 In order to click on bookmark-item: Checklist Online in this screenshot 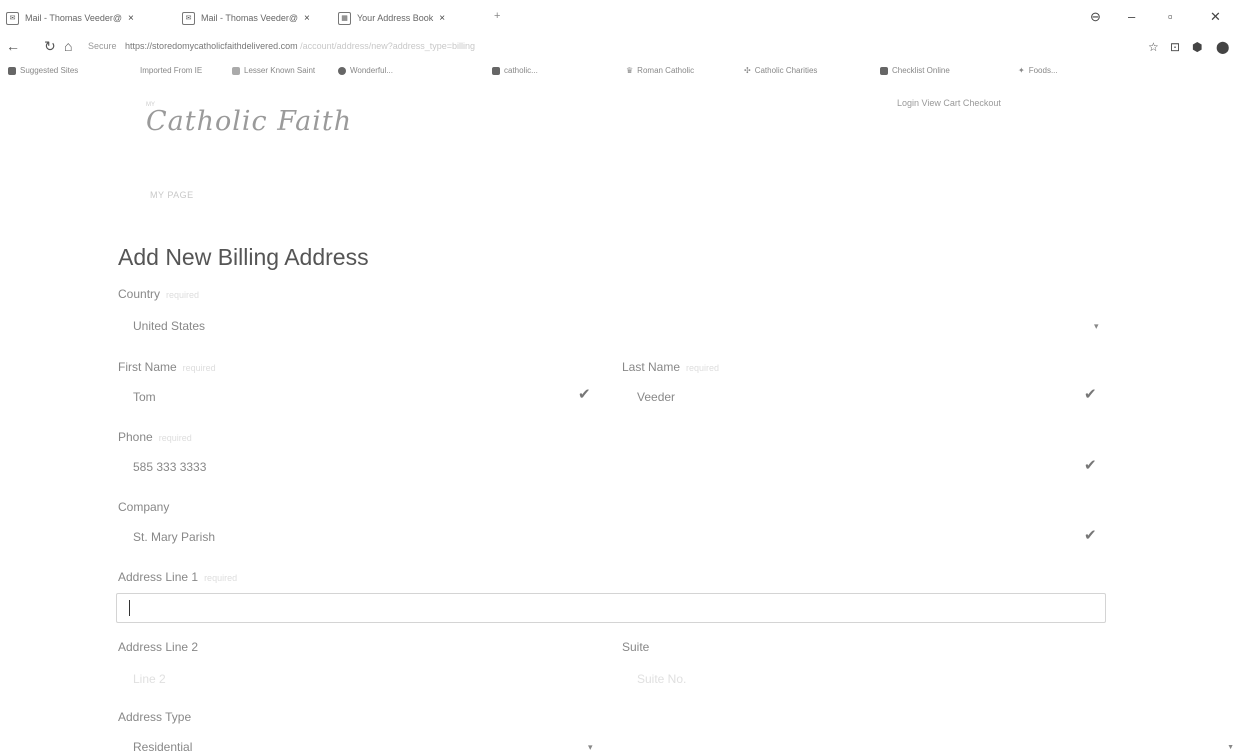, I will do `click(915, 70)`.